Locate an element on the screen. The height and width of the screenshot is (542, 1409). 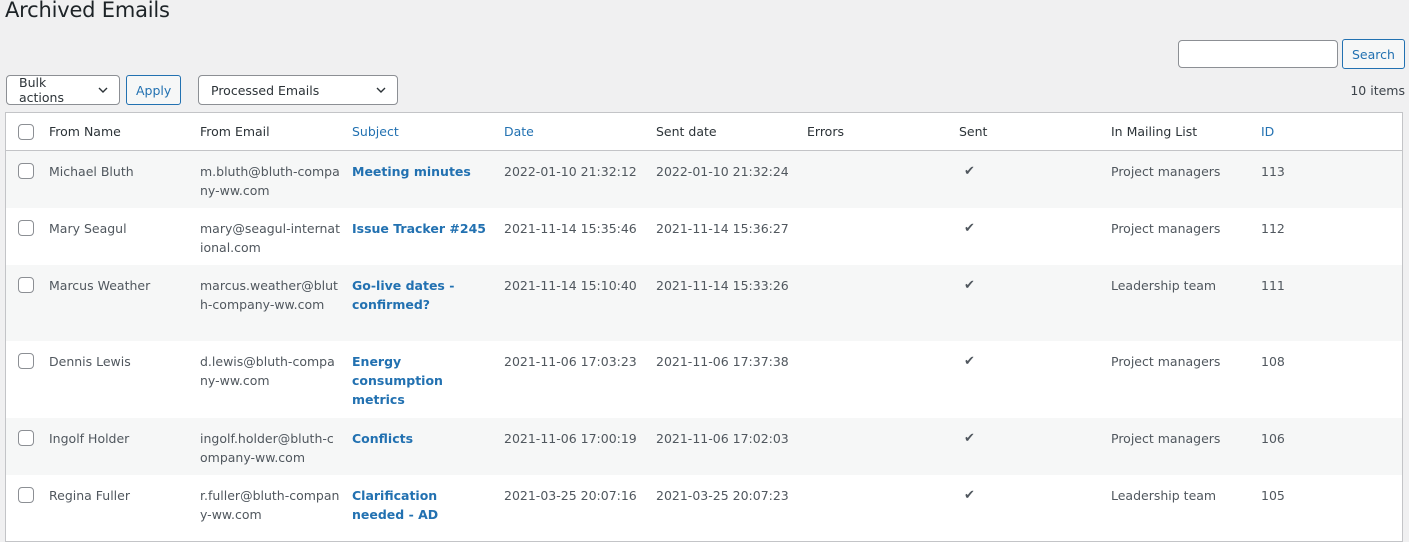
from-name: Mary Seagul is located at coordinates (88, 228).